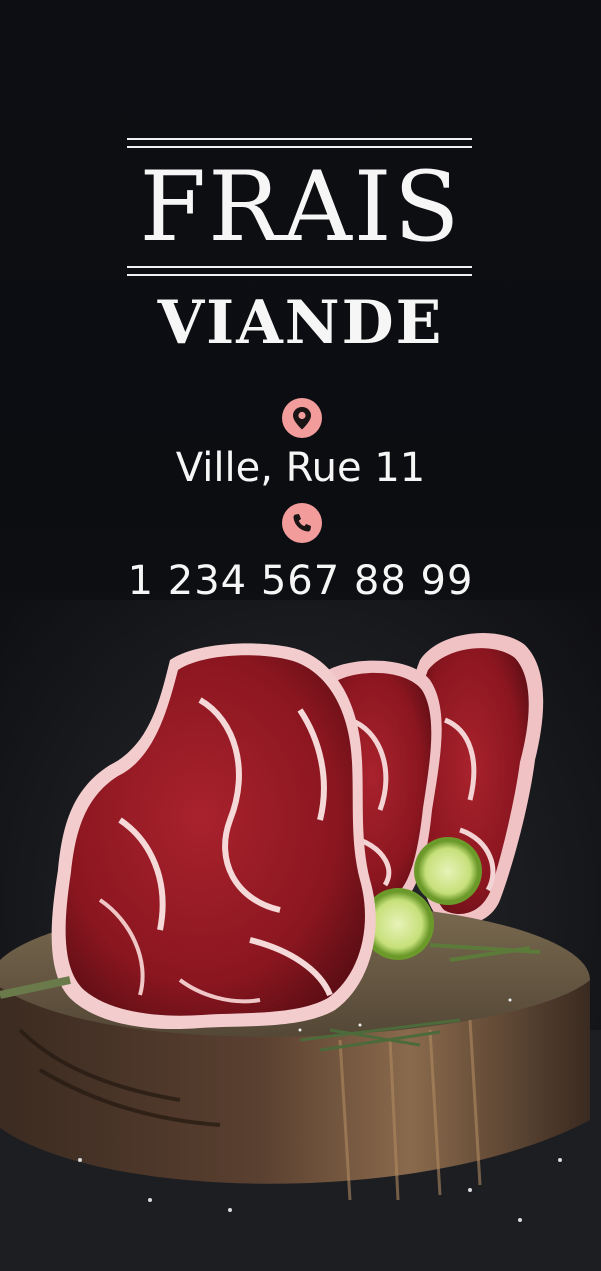 The width and height of the screenshot is (601, 1271). What do you see at coordinates (299, 139) in the screenshot?
I see `top-rule-outer` at bounding box center [299, 139].